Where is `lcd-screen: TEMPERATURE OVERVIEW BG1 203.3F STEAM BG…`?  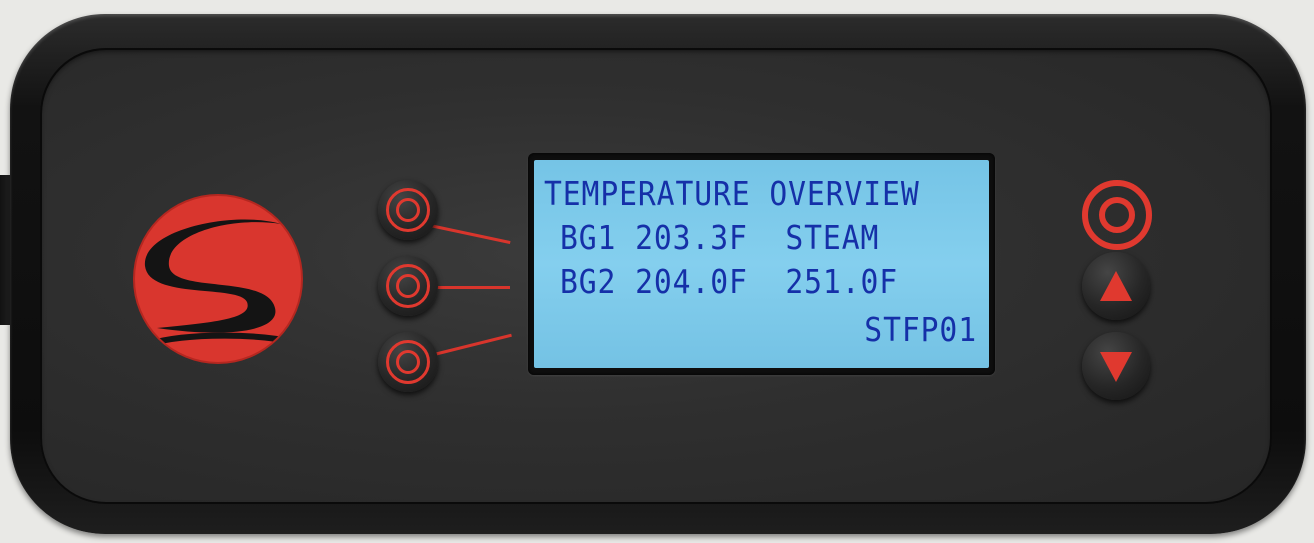 lcd-screen: TEMPERATURE OVERVIEW BG1 203.3F STEAM BG… is located at coordinates (761, 264).